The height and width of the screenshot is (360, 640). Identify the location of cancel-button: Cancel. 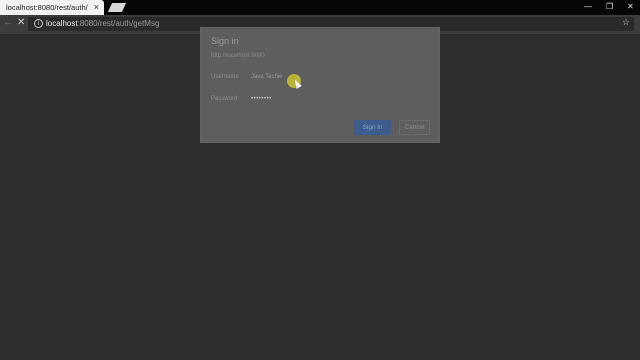
(414, 127).